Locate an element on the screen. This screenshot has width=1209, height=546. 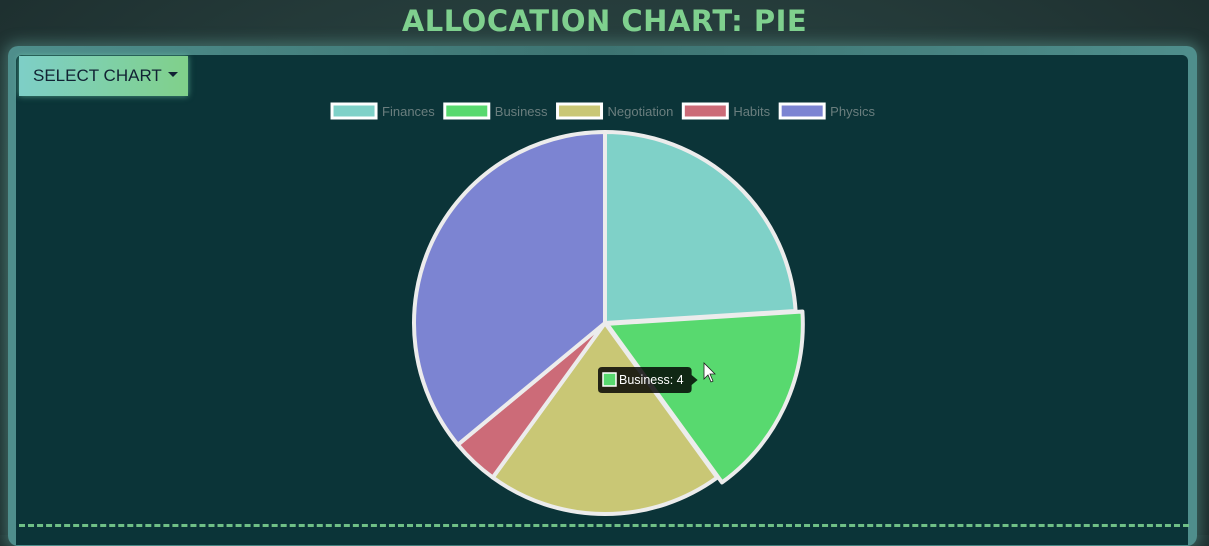
pie-slice-finances is located at coordinates (700, 227).